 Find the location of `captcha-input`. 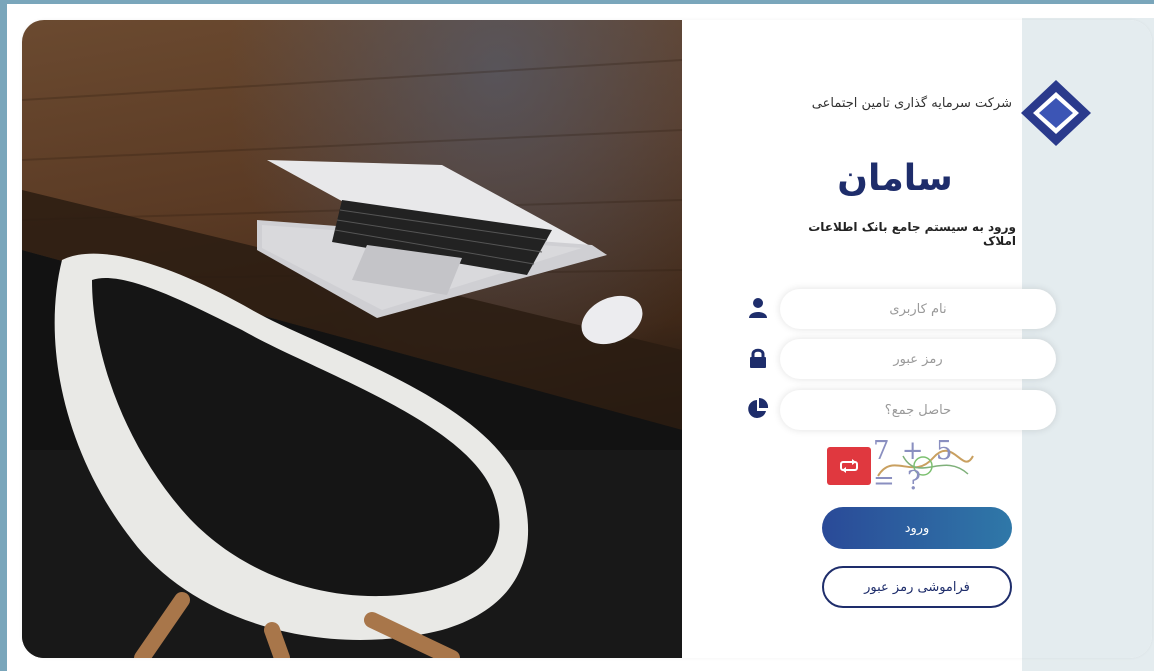

captcha-input is located at coordinates (918, 410).